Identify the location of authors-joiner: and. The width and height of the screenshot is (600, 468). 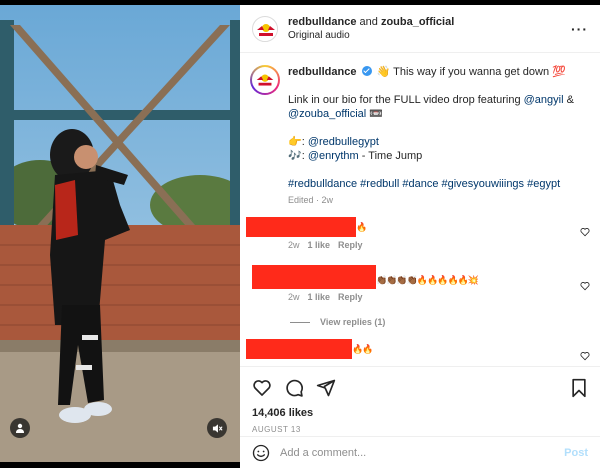
(368, 22).